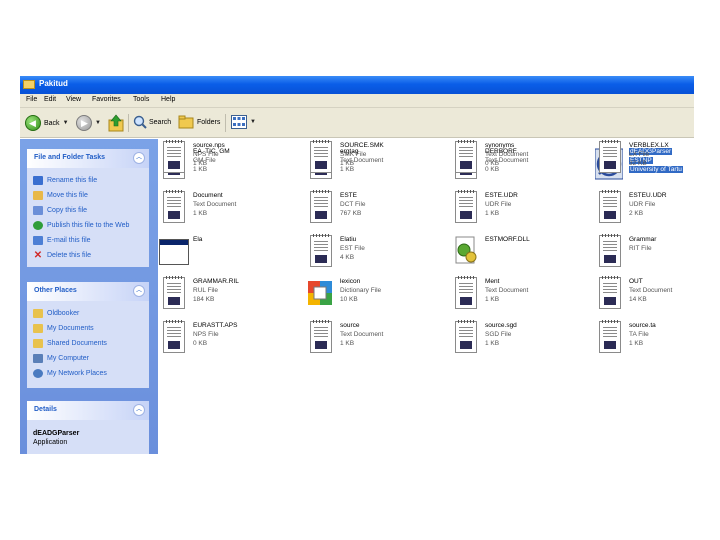  What do you see at coordinates (38, 358) in the screenshot?
I see `computer-icon` at bounding box center [38, 358].